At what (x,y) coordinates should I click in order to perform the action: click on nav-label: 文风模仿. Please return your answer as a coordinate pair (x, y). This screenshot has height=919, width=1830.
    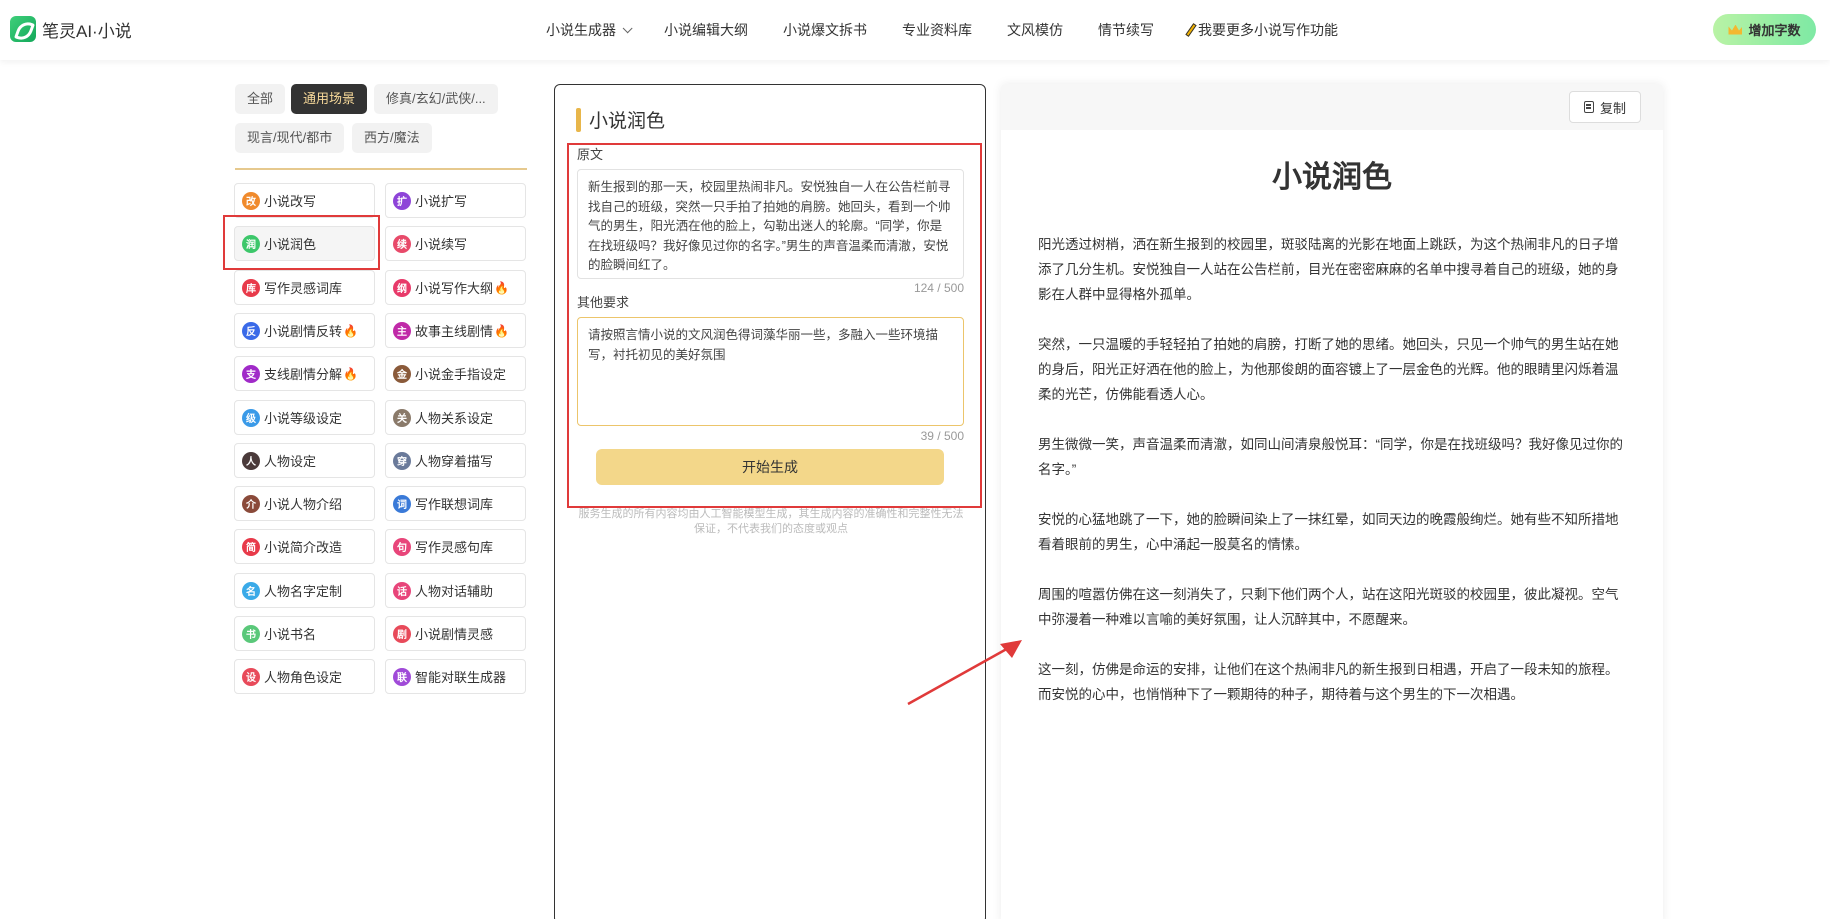
    Looking at the image, I should click on (1035, 30).